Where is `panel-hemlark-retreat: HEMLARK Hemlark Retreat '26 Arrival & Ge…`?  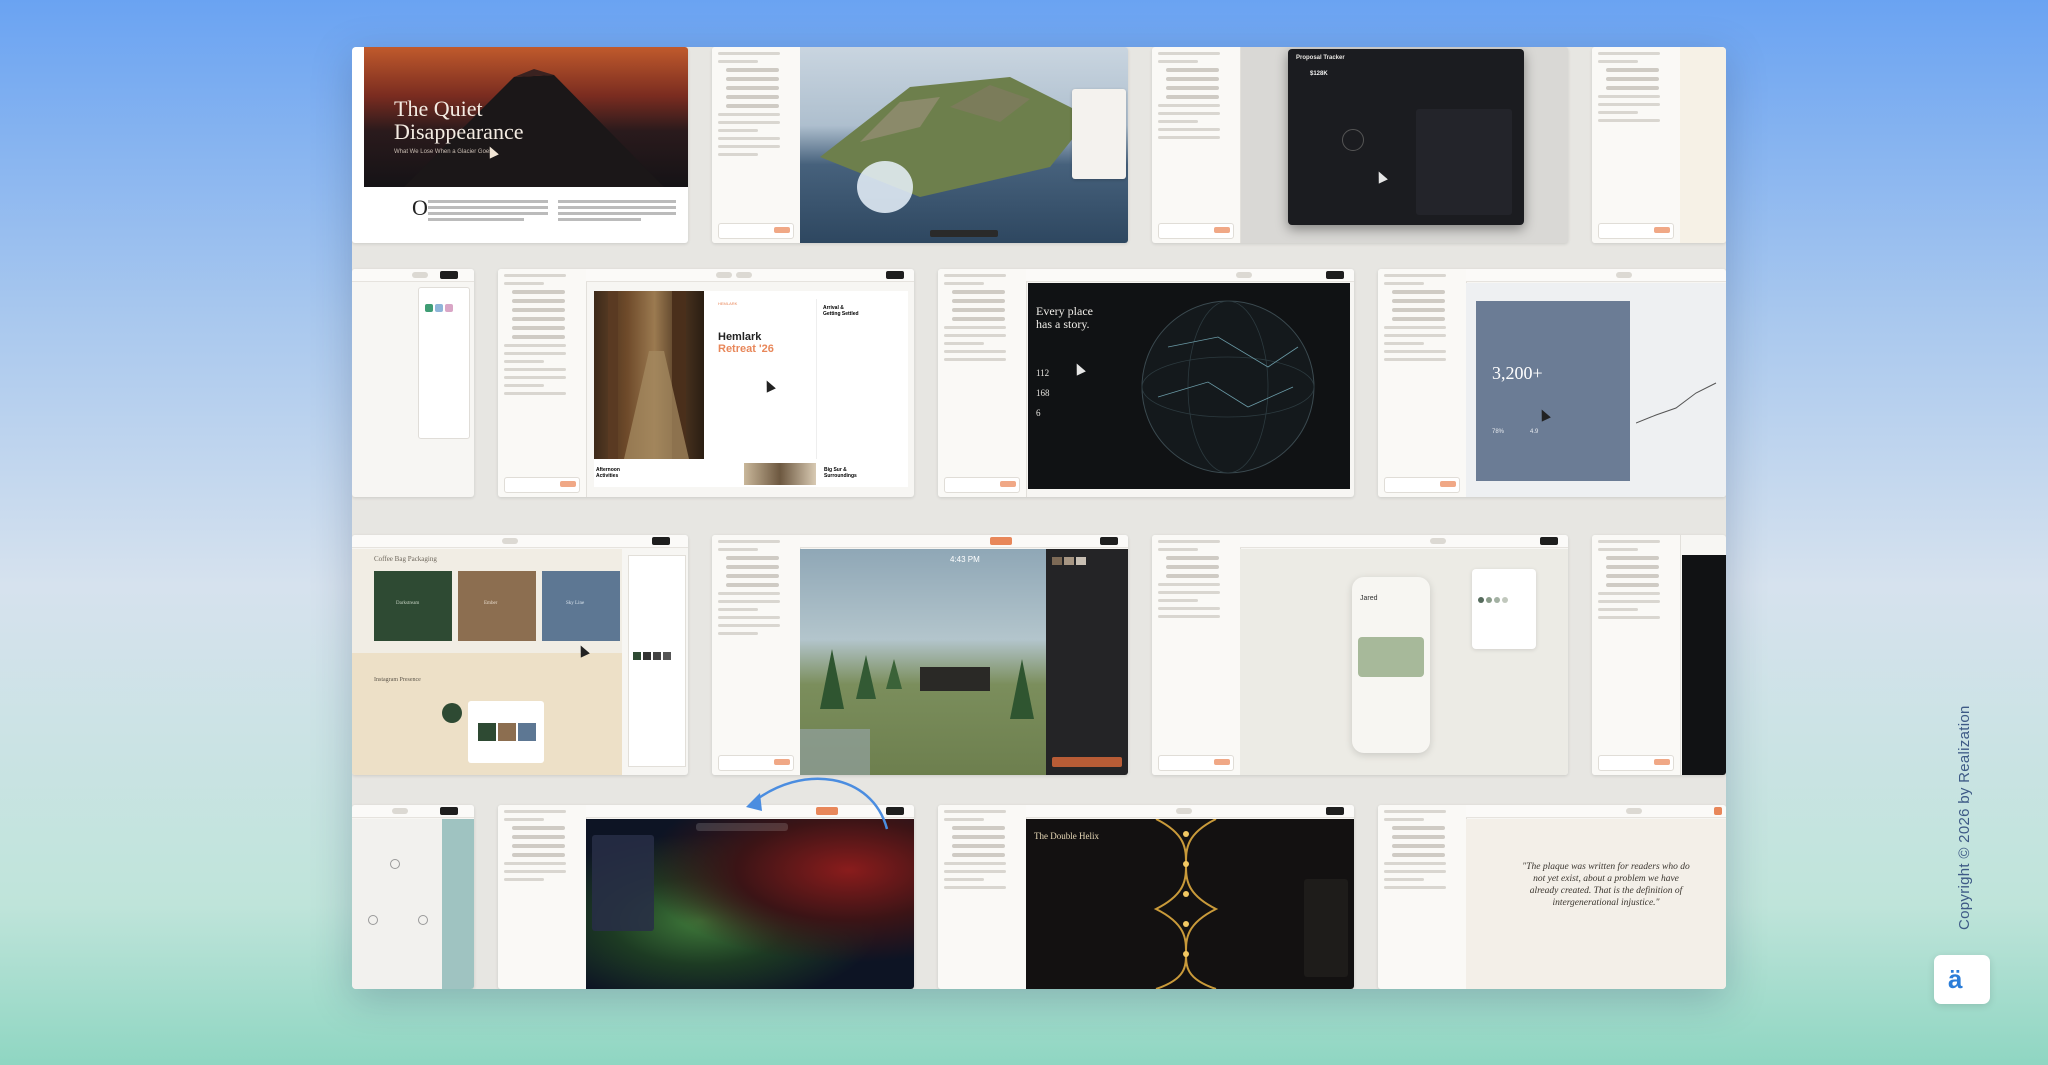
panel-hemlark-retreat: HEMLARK Hemlark Retreat '26 Arrival & Ge… is located at coordinates (706, 383).